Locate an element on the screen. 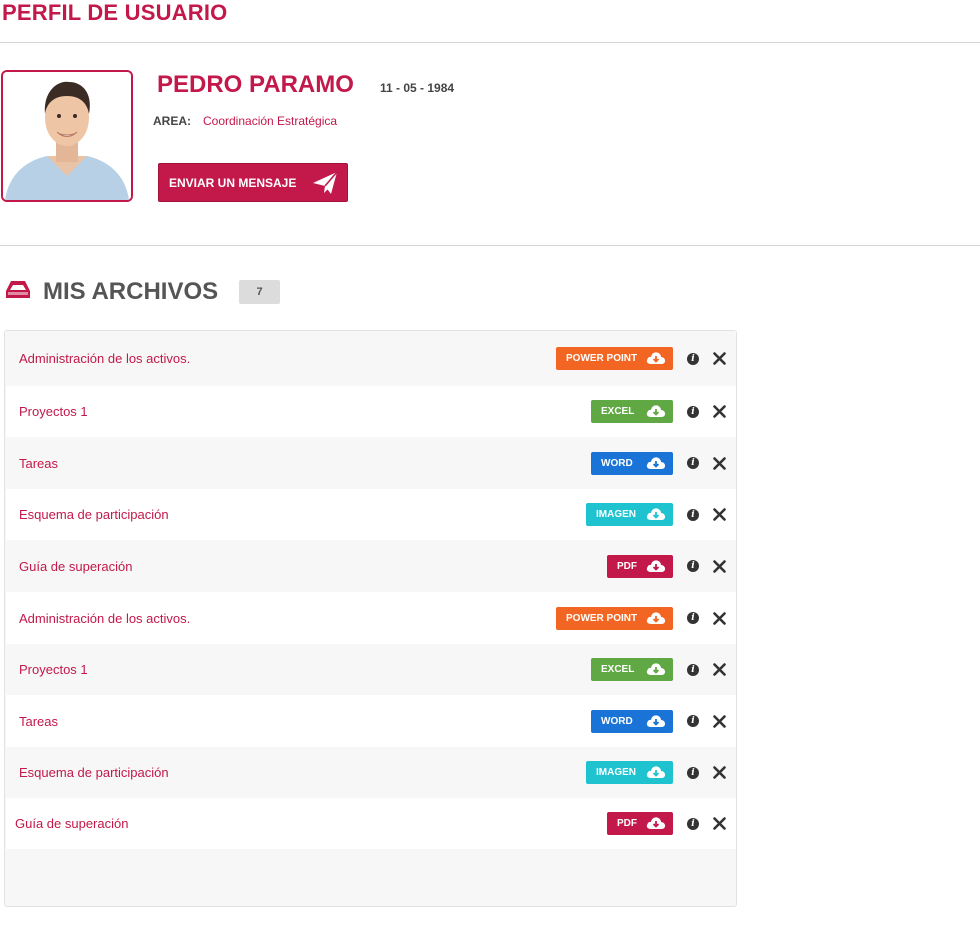 The image size is (980, 938). paper-plane-icon is located at coordinates (325, 184).